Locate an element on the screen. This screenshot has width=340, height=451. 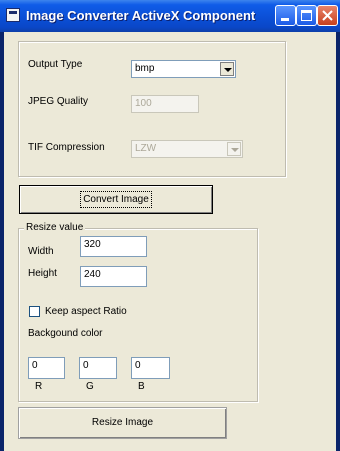
output-type-select: bmp is located at coordinates (183, 69).